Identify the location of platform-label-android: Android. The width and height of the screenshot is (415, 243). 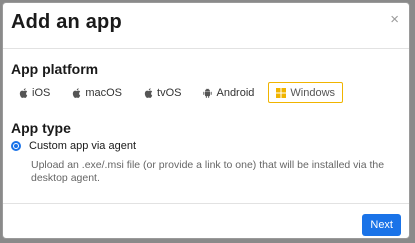
(235, 92).